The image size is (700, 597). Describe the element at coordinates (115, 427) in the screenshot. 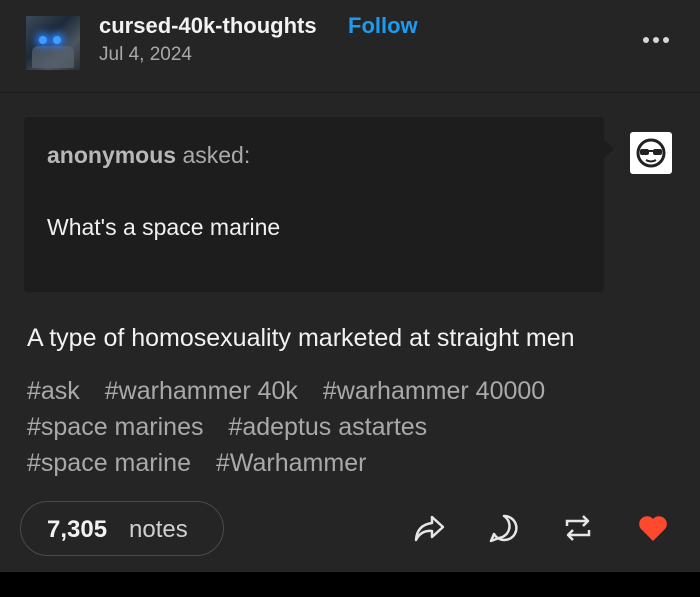

I see `tag-link: #space marines` at that location.